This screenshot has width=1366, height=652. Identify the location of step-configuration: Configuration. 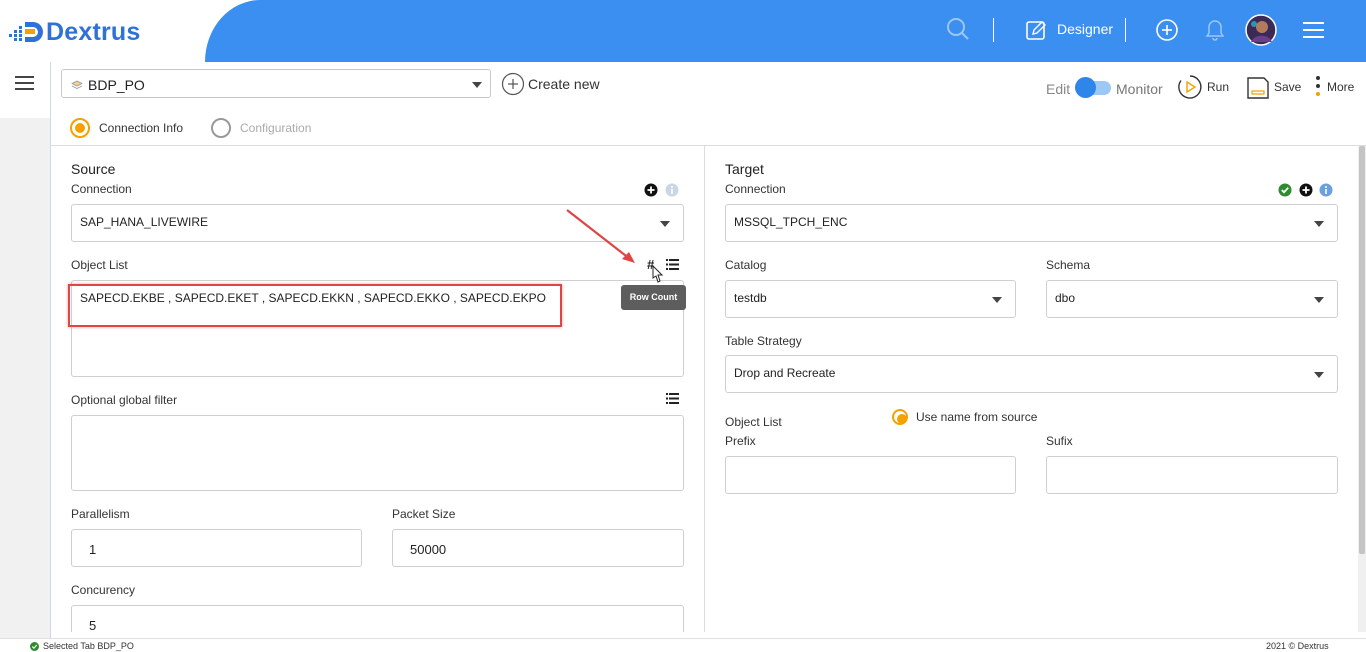
(261, 128).